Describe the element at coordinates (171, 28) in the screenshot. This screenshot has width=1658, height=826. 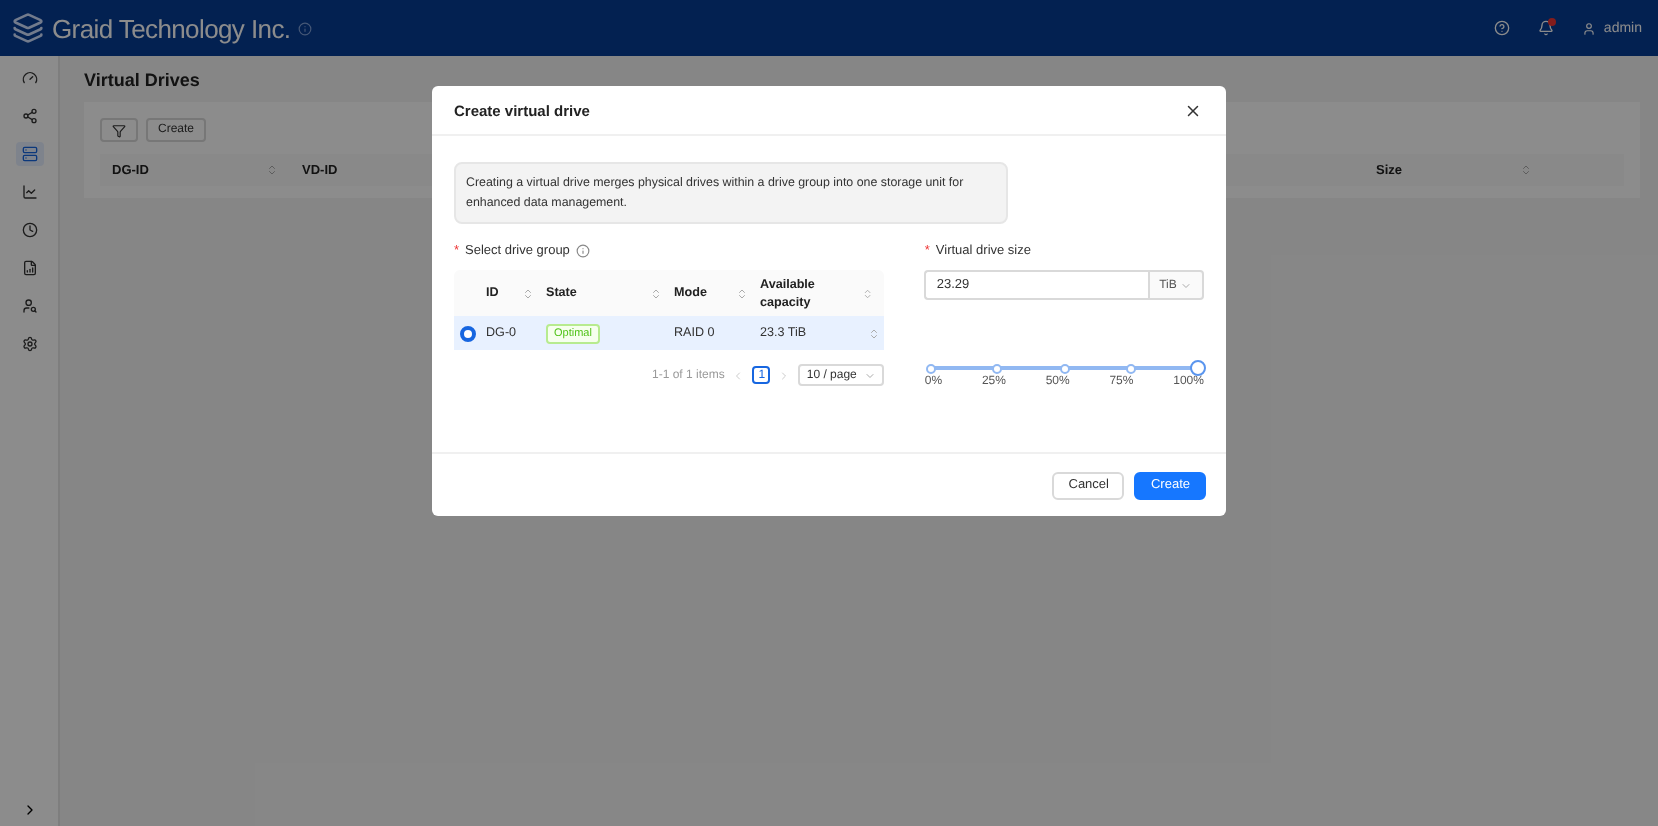
I see `brand-name: Graid Technology Inc.` at that location.